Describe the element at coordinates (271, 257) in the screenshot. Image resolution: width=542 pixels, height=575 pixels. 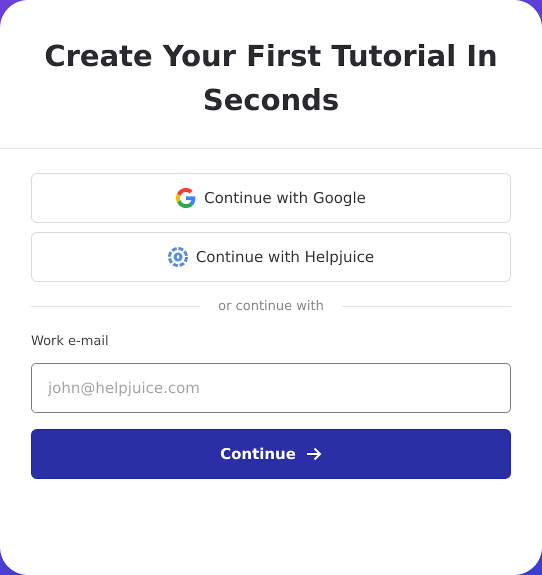
I see `helpjuice-signin-button: Continue with Helpjuice` at that location.